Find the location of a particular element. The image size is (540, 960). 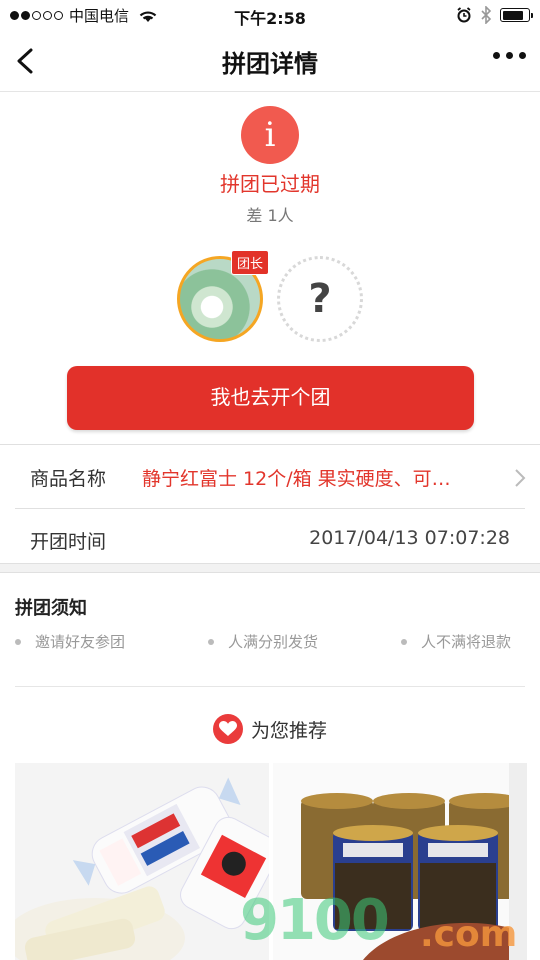

notice-item-text: 人不满将退款 is located at coordinates (466, 642).